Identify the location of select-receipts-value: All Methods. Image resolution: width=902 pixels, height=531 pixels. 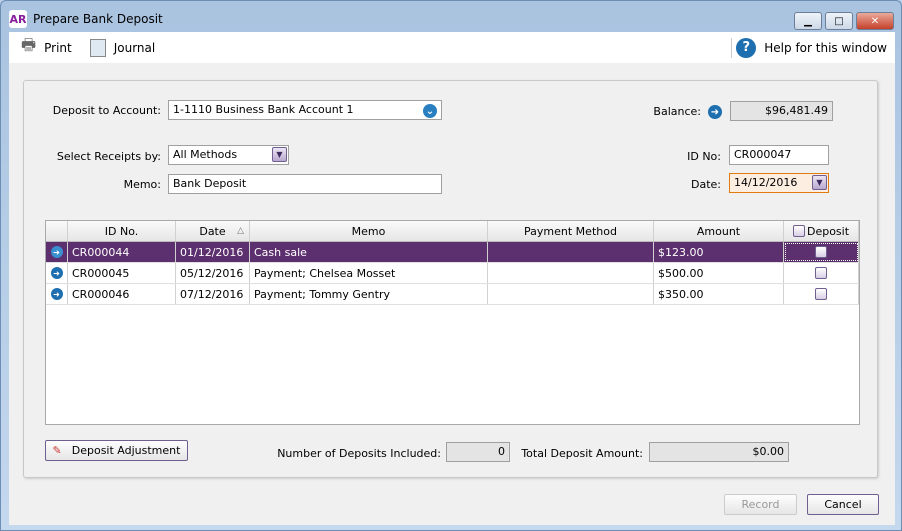
(205, 154).